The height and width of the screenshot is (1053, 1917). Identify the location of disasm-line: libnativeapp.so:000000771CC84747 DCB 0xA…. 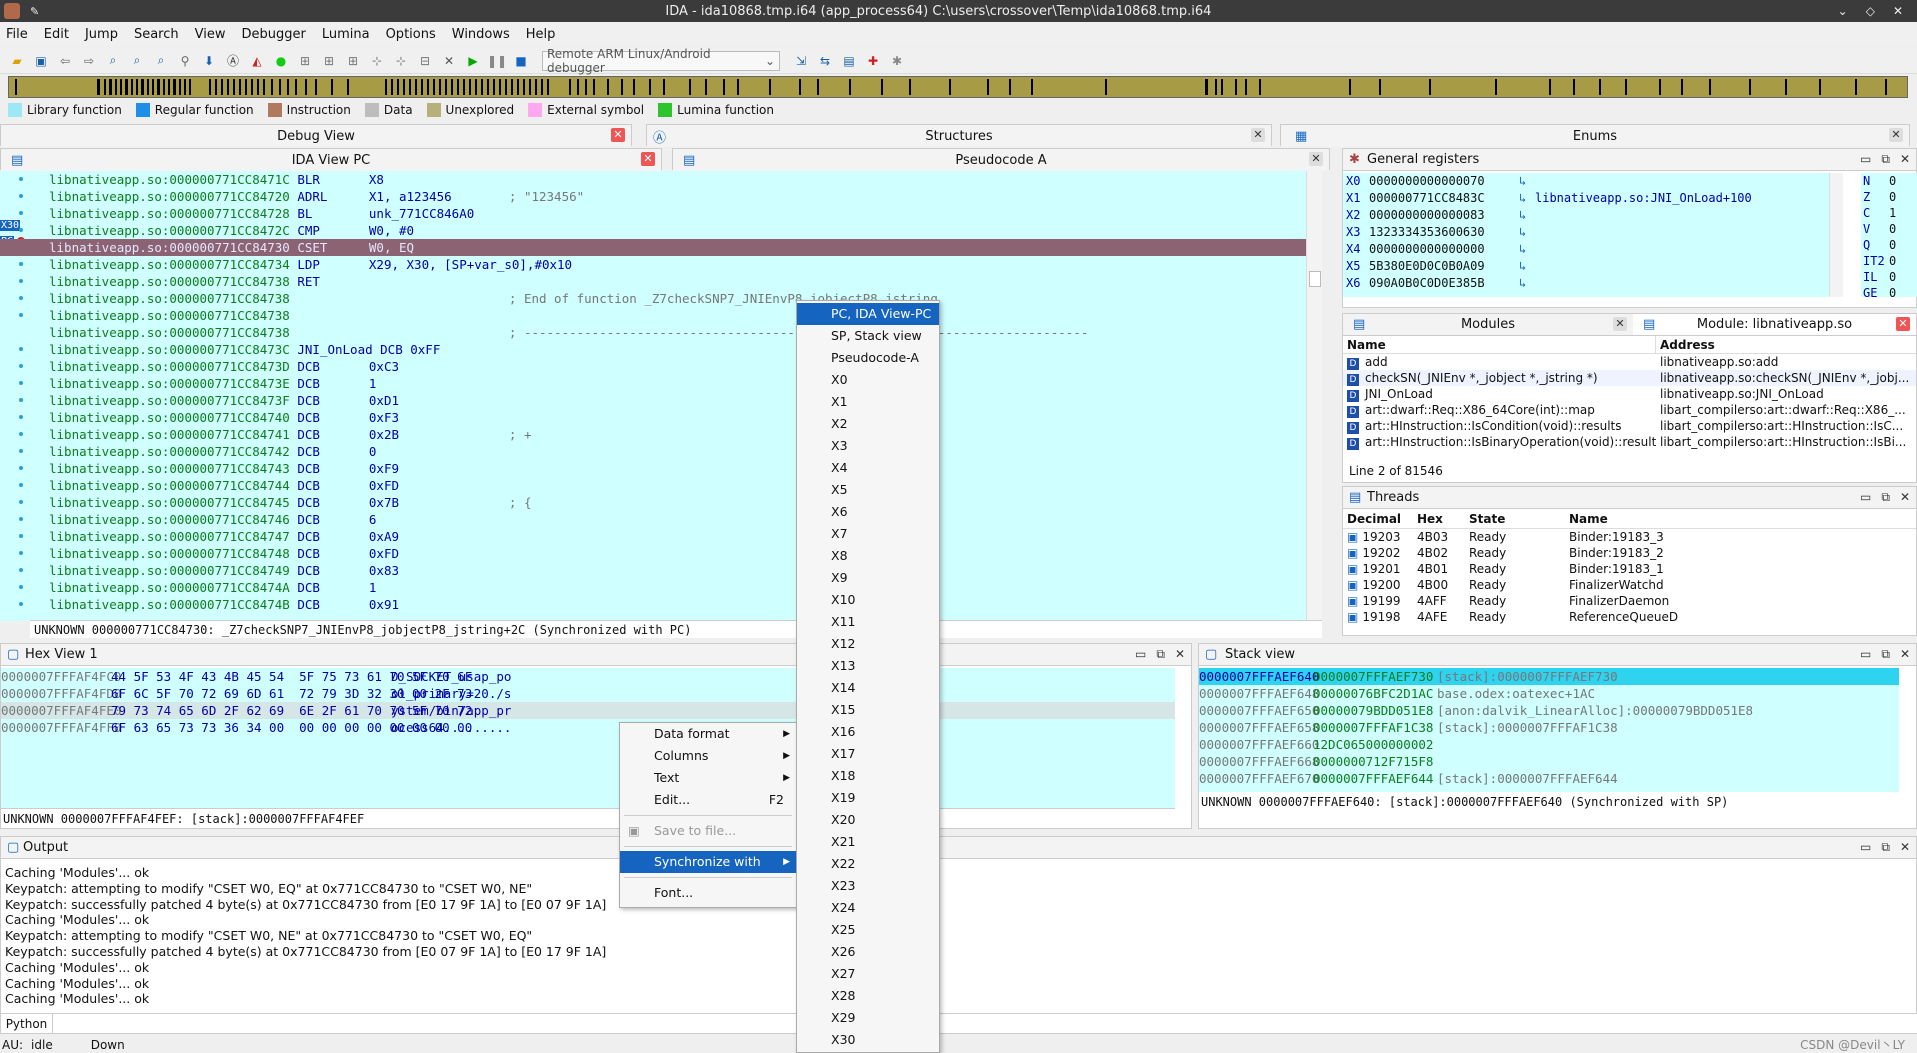
(661, 536).